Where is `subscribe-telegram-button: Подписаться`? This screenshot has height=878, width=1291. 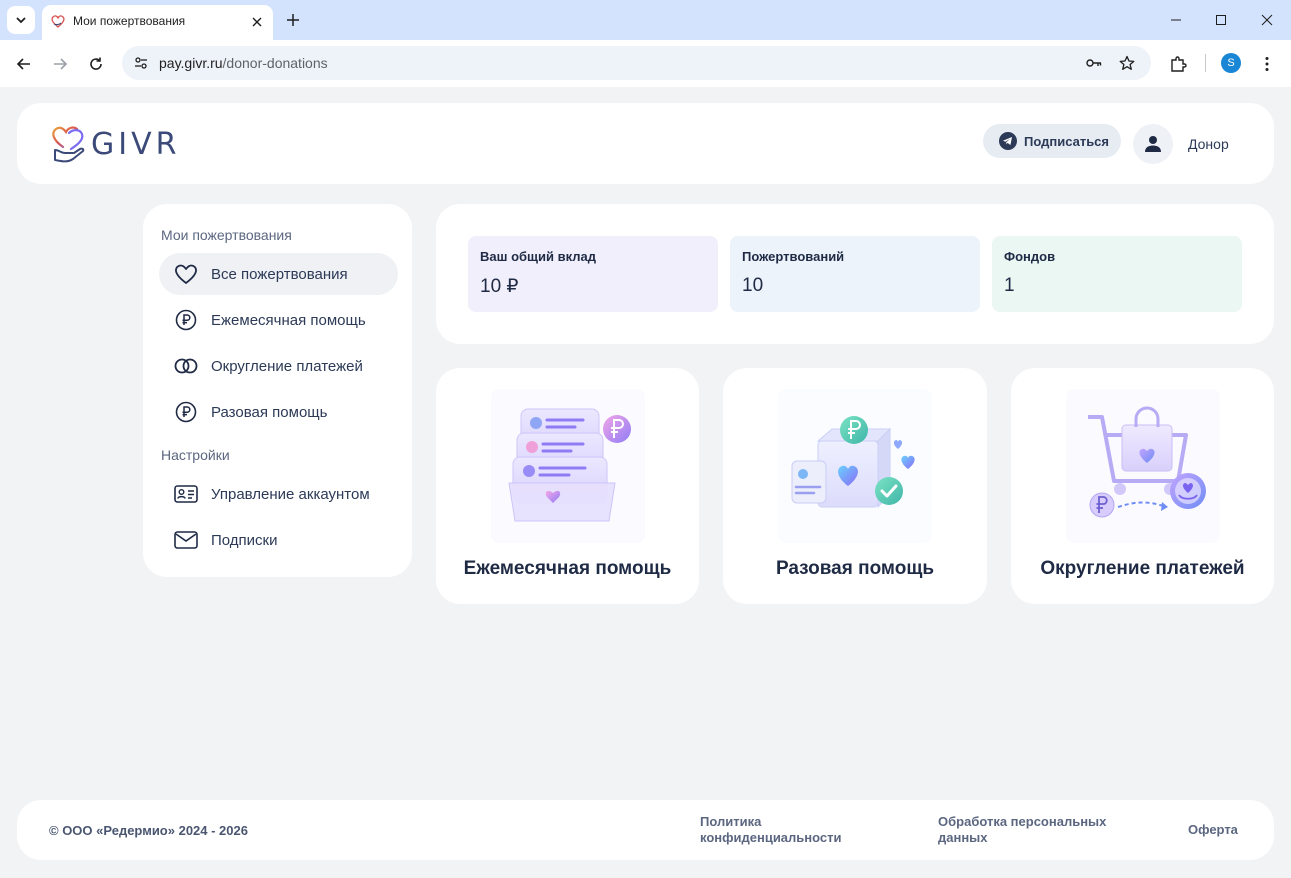
subscribe-telegram-button: Подписаться is located at coordinates (1052, 141).